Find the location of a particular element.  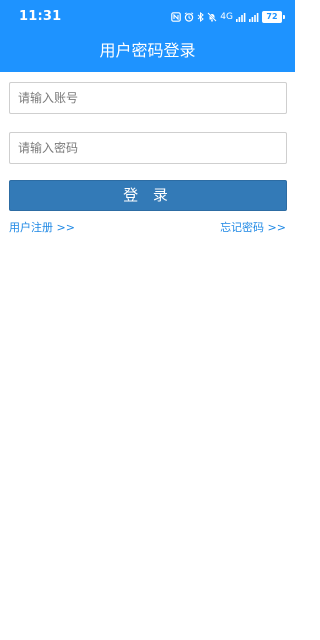

alarm-icon is located at coordinates (189, 17).